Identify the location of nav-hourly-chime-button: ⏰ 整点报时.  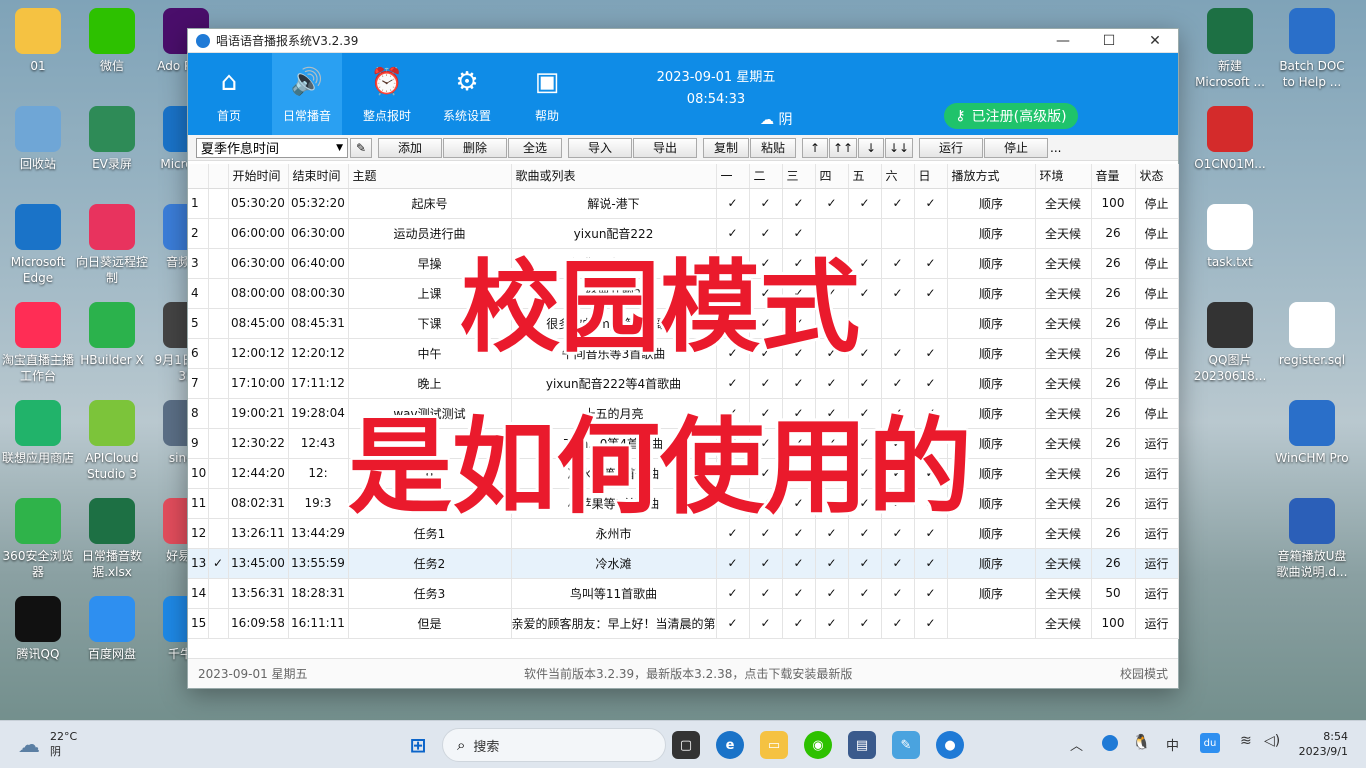
(387, 94).